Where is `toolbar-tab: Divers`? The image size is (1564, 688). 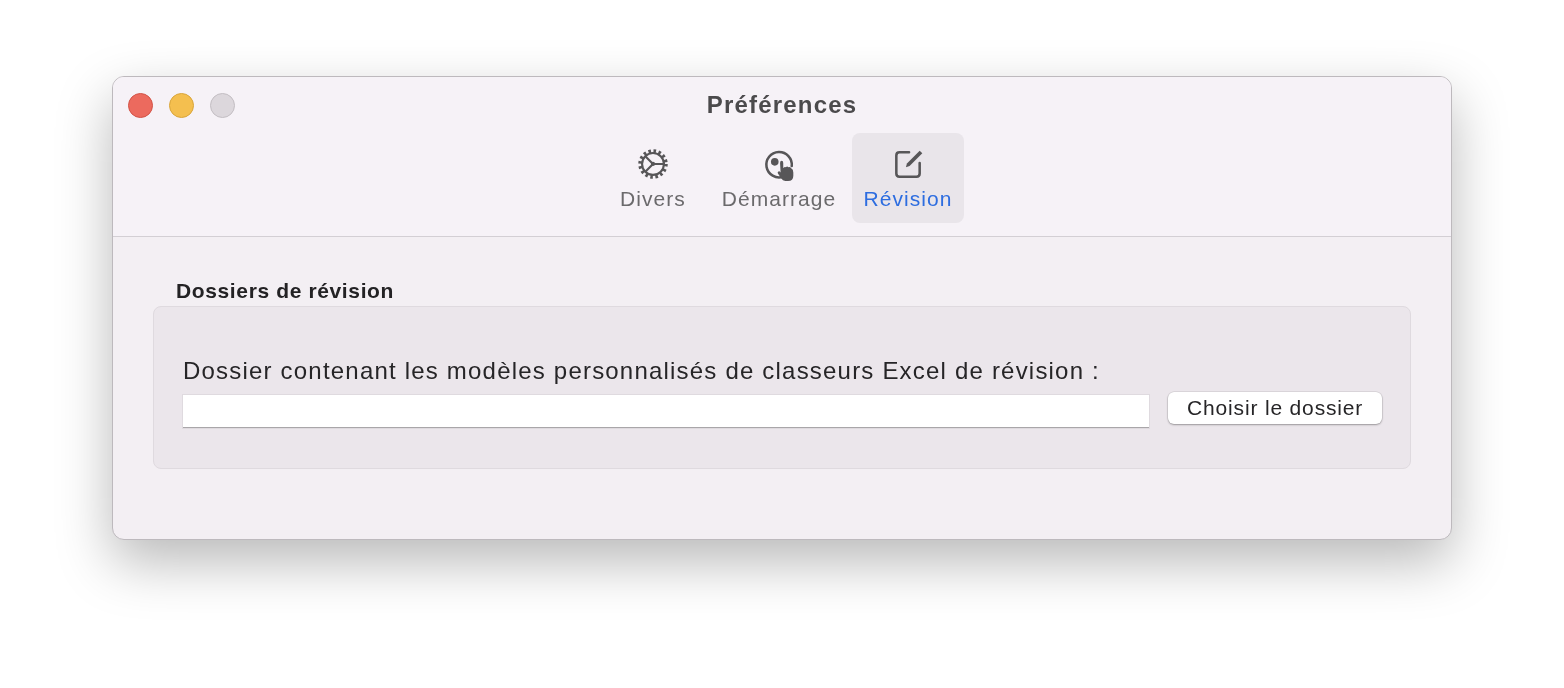 toolbar-tab: Divers is located at coordinates (653, 178).